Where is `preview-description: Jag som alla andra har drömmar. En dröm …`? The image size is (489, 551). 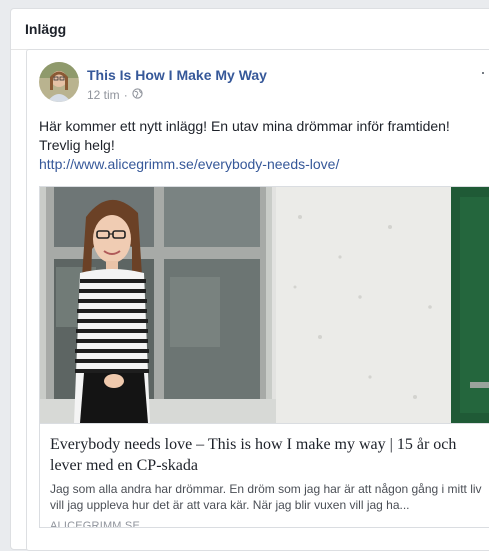
preview-description: Jag som alla andra har drömmar. En dröm … is located at coordinates (266, 497).